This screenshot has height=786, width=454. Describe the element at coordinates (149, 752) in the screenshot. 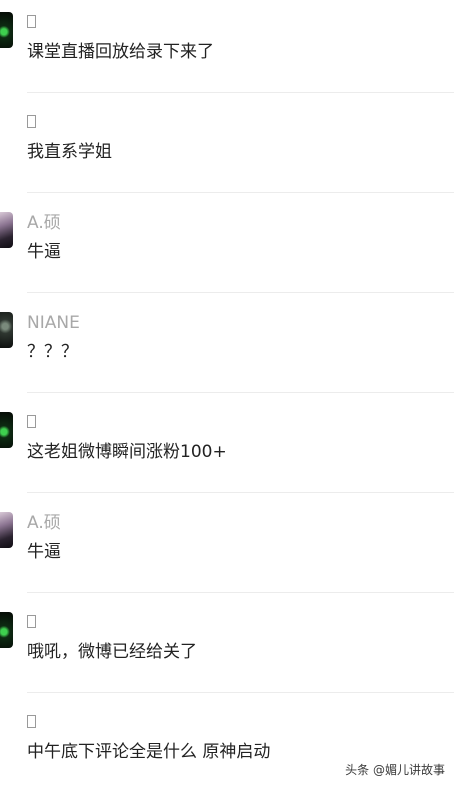

I see `comment-text: 中午底下评论全是什么 原神启动` at that location.